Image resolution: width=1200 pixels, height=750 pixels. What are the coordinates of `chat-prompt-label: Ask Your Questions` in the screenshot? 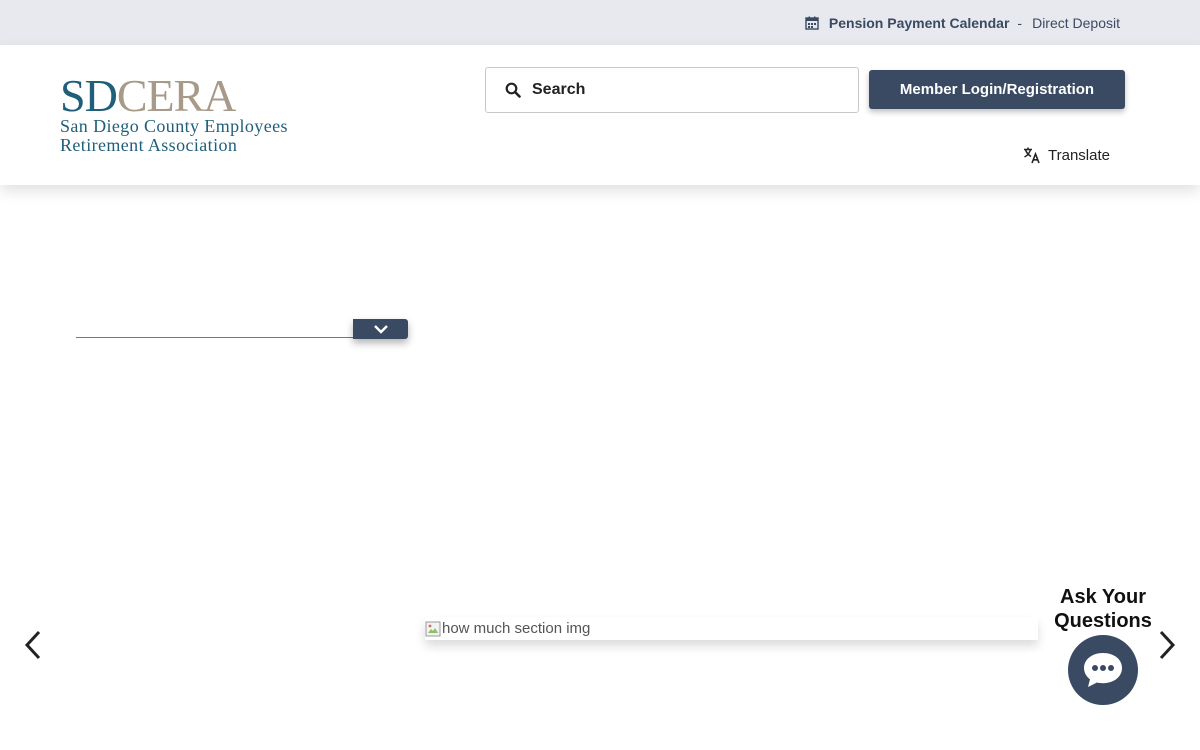 It's located at (1103, 609).